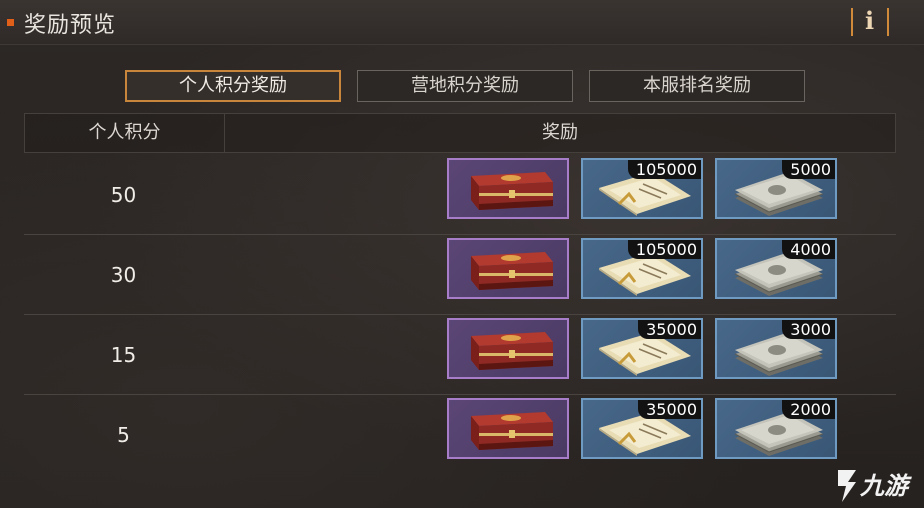 This screenshot has height=508, width=924. Describe the element at coordinates (884, 486) in the screenshot. I see `watermark-text: 九游` at that location.